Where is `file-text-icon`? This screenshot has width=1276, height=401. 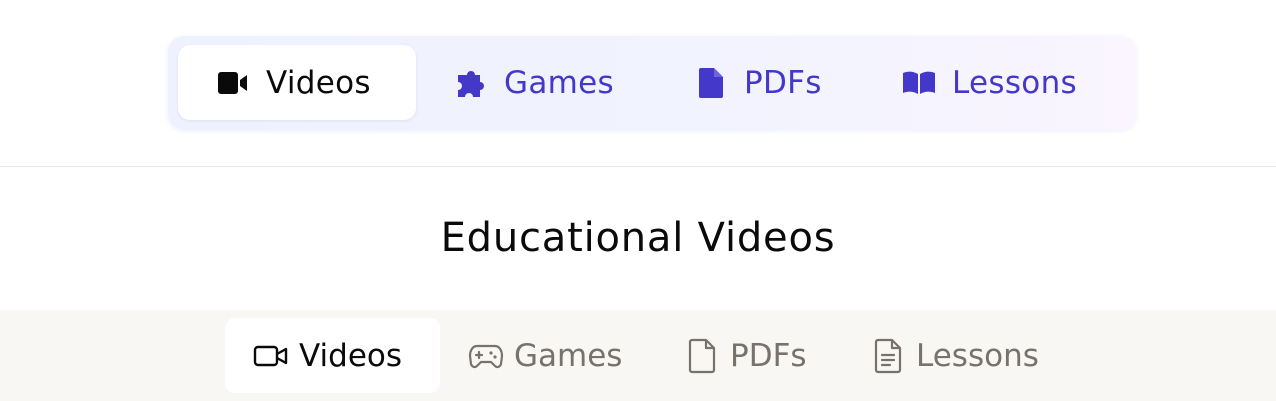 file-text-icon is located at coordinates (888, 356).